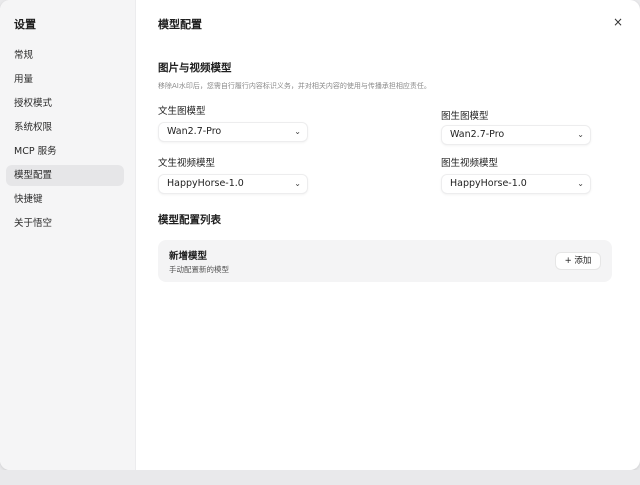 The height and width of the screenshot is (485, 640). I want to click on sidebar-item-mcp-service: MCP 服务, so click(65, 151).